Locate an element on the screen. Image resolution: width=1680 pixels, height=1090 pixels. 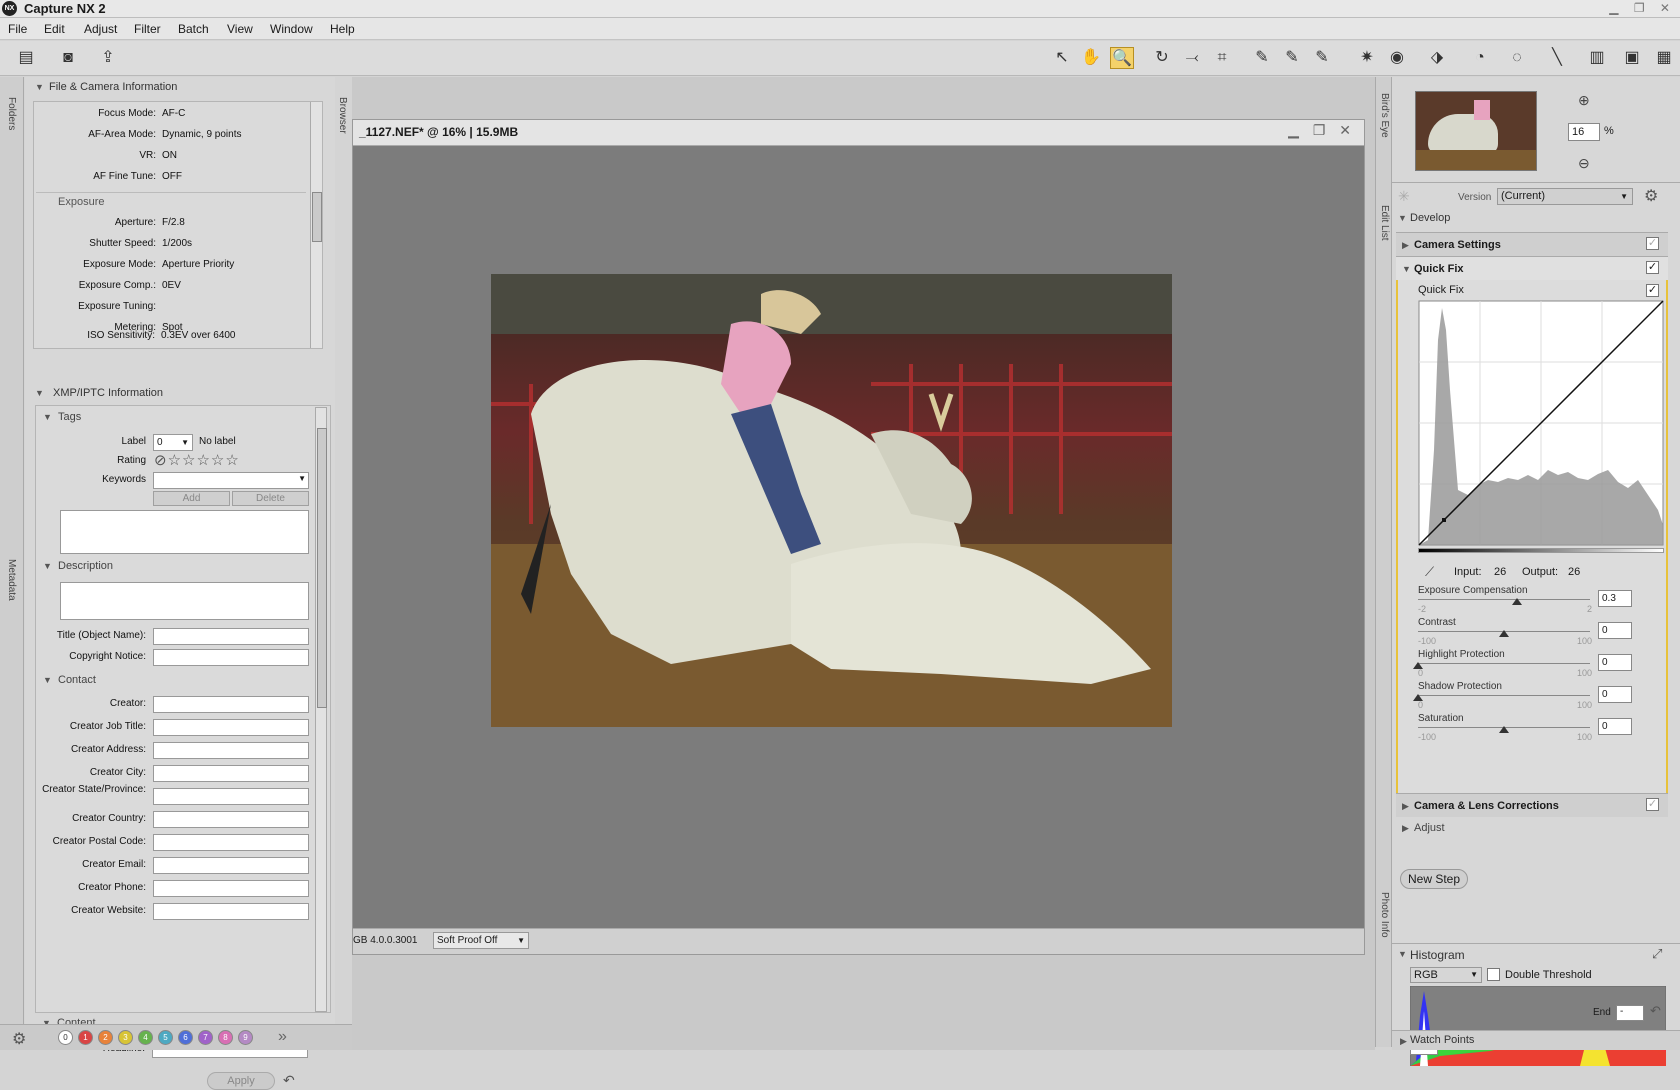
label-filter-7: 7 is located at coordinates (205, 1037).